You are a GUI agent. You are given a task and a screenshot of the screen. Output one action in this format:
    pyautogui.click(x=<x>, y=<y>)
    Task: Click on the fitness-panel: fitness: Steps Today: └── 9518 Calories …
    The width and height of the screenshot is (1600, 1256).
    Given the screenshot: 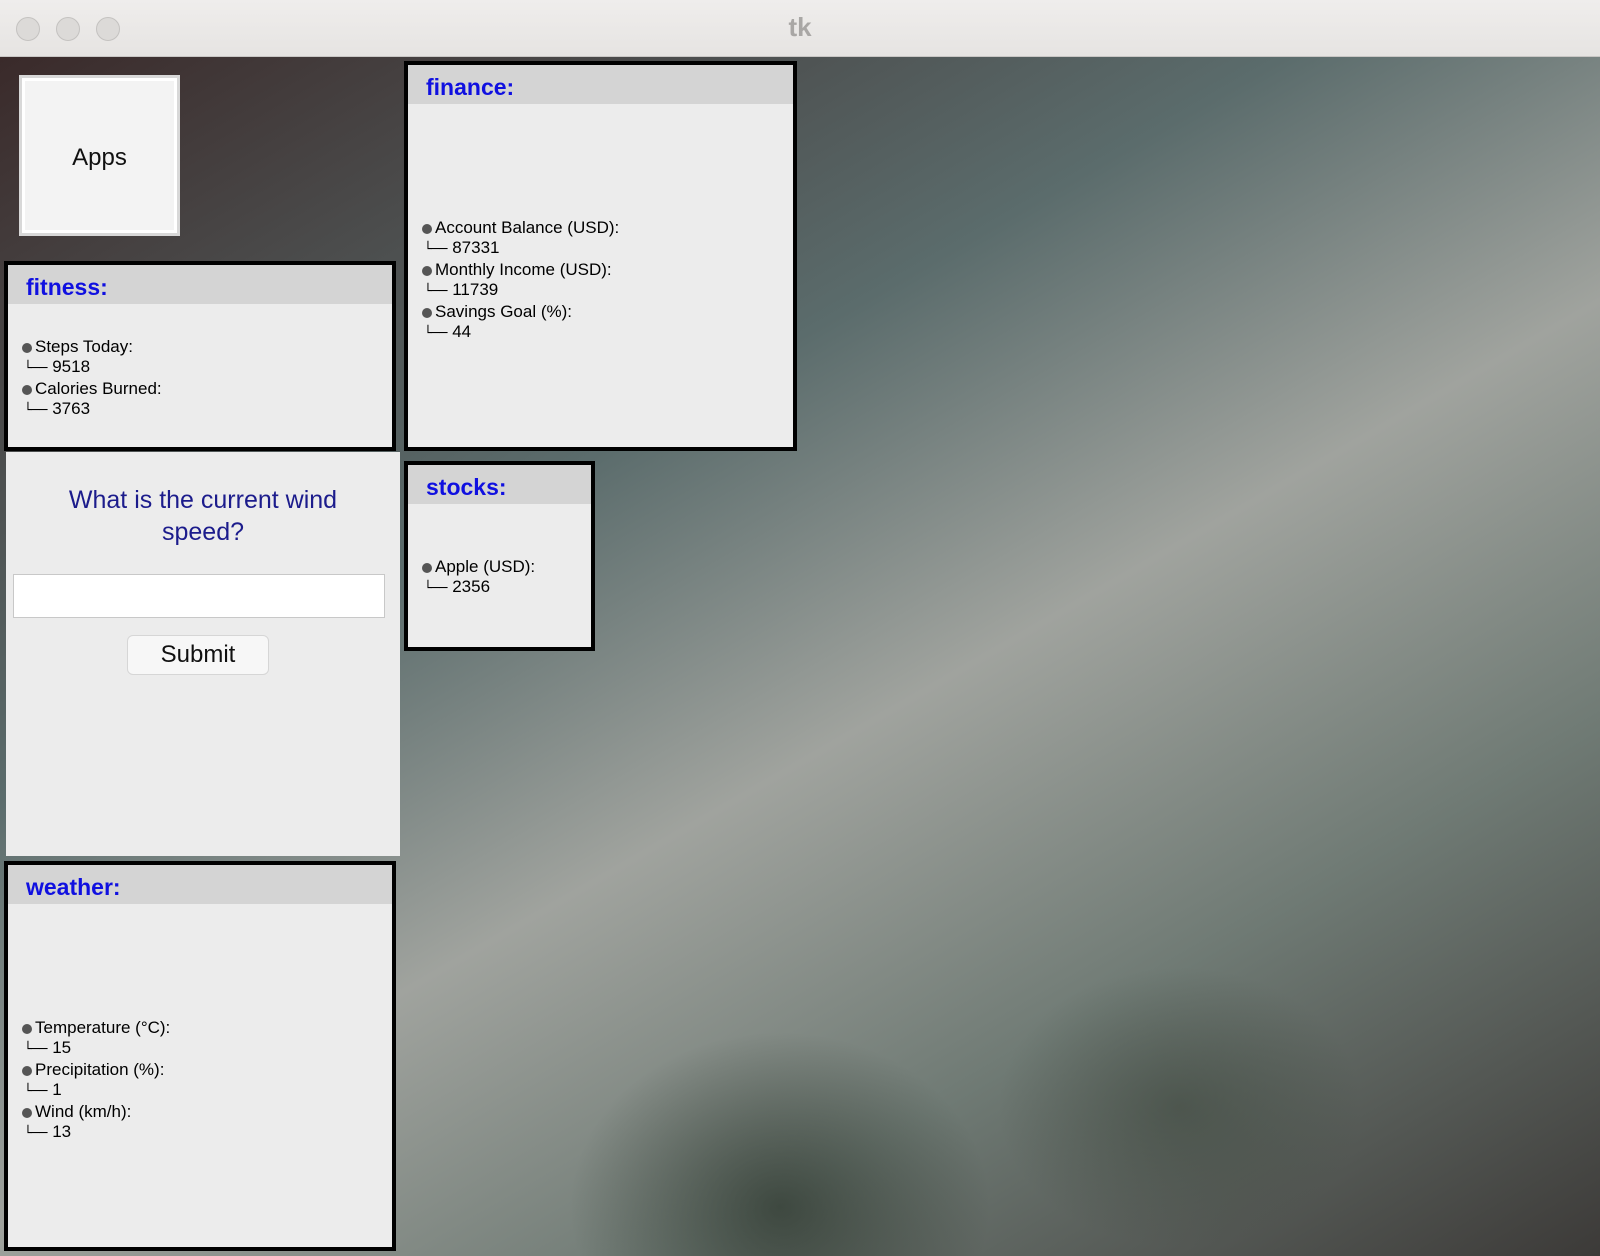 What is the action you would take?
    pyautogui.click(x=200, y=356)
    